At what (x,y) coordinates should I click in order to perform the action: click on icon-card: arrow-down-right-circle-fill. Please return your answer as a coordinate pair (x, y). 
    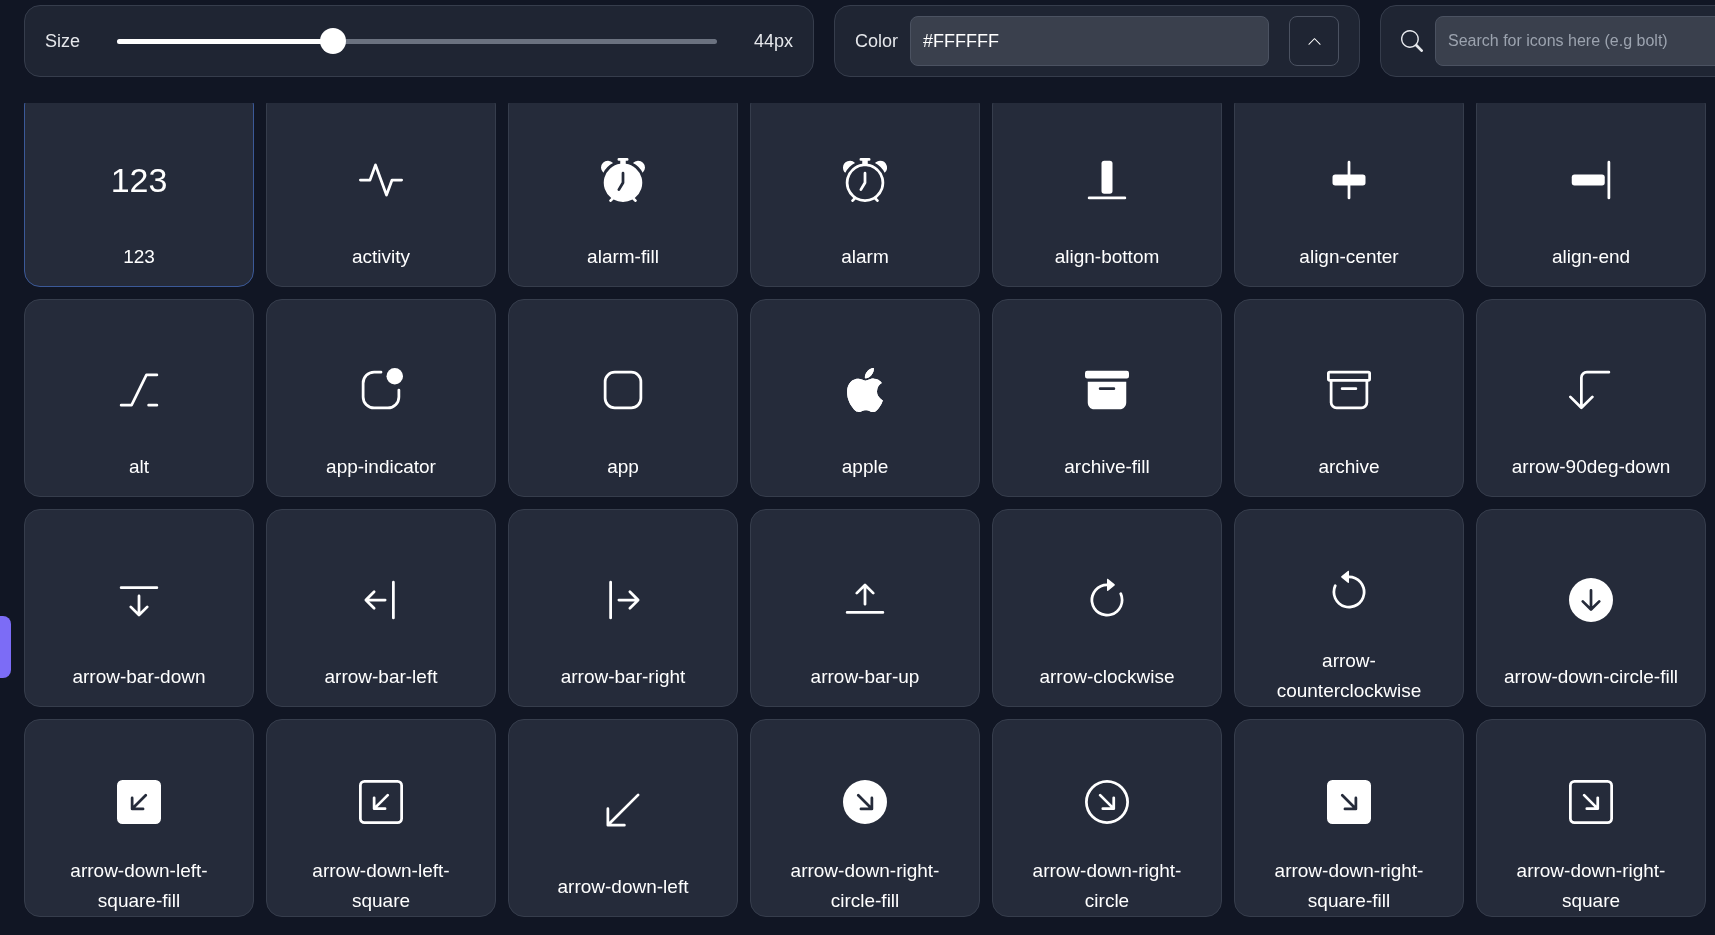
    Looking at the image, I should click on (865, 818).